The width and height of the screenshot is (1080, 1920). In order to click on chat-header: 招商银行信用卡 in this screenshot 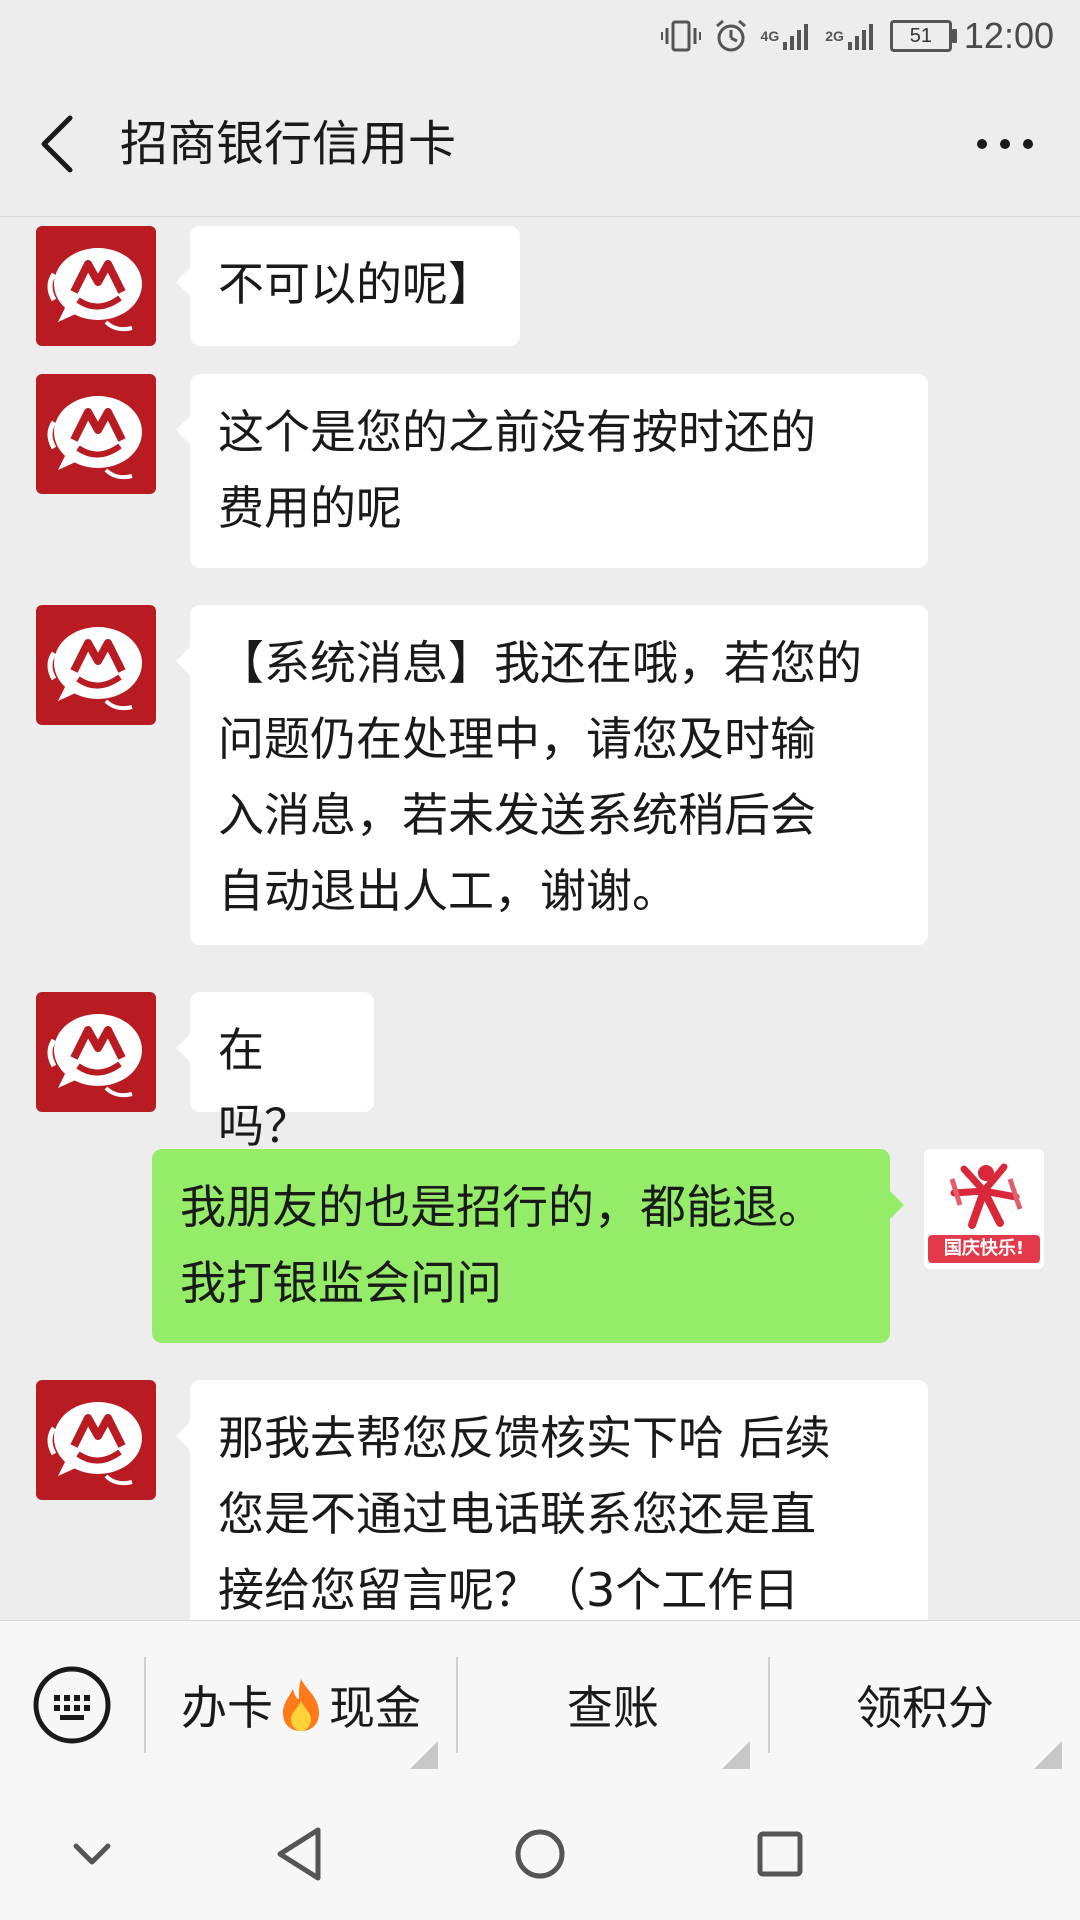, I will do `click(540, 144)`.